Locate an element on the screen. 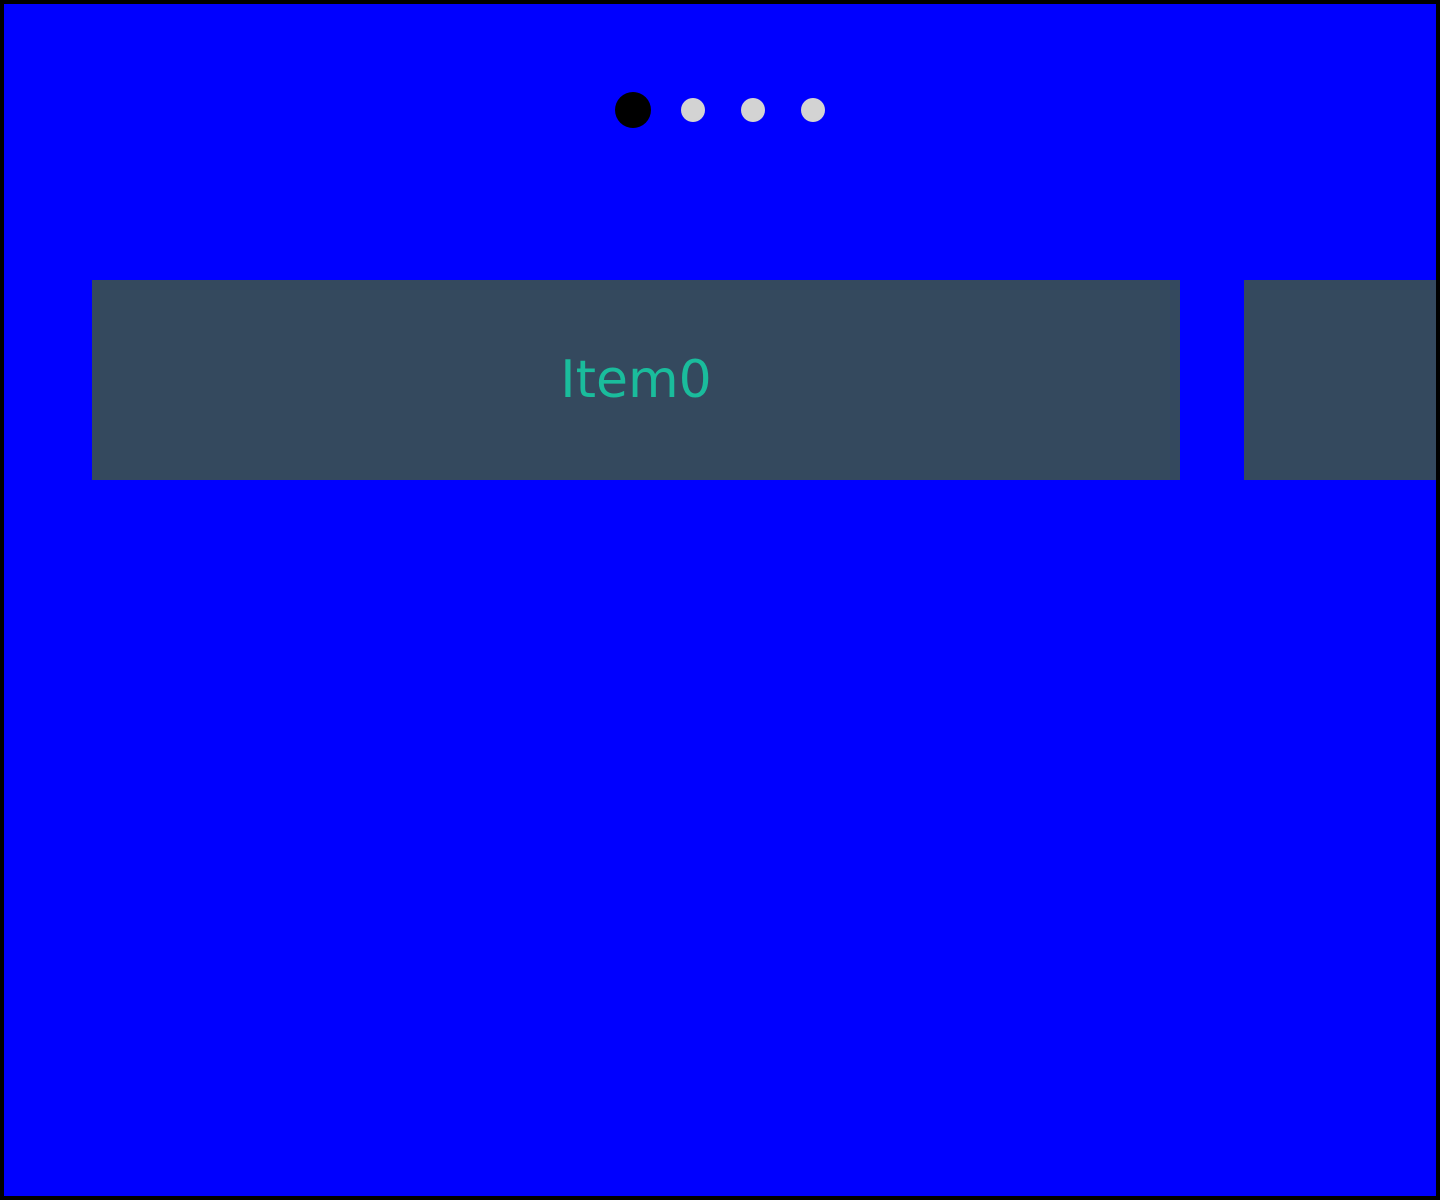 The width and height of the screenshot is (1440, 1200). slide-label: Item0 is located at coordinates (636, 380).